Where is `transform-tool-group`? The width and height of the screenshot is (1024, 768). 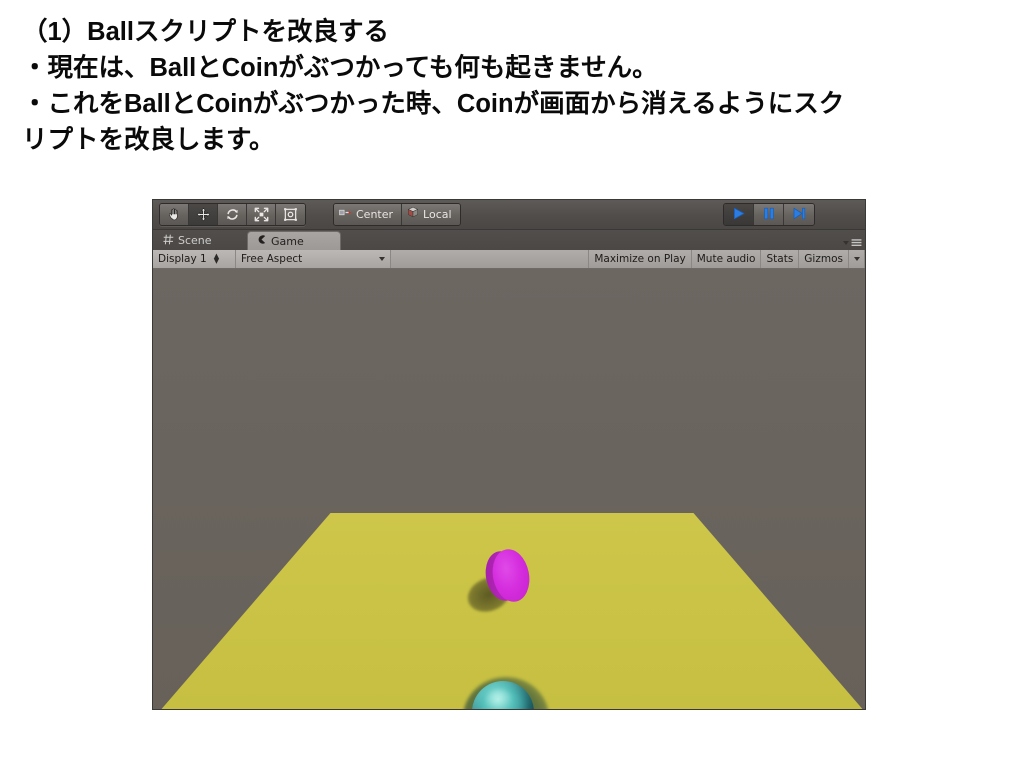 transform-tool-group is located at coordinates (232, 214).